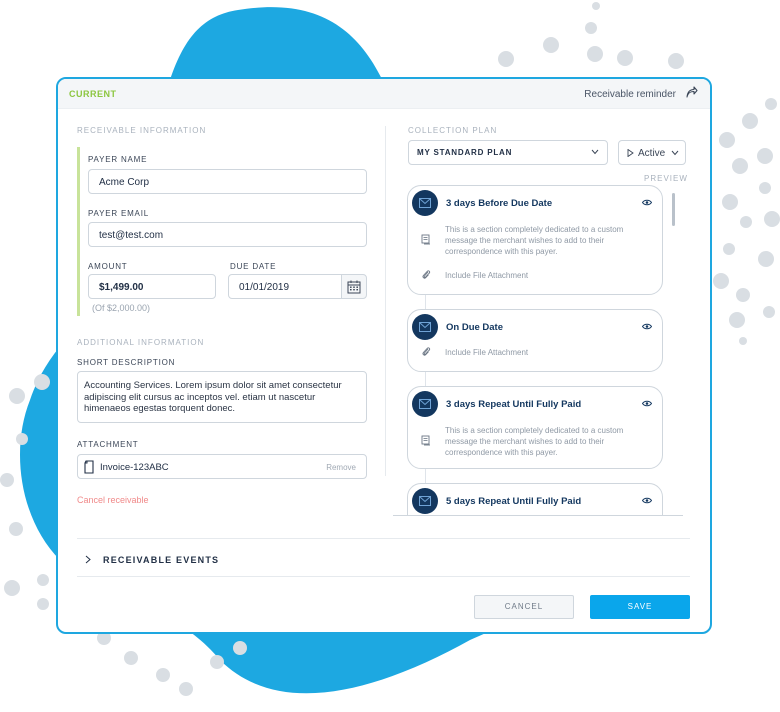 Image resolution: width=780 pixels, height=712 pixels. I want to click on payer-name-label: PAYER NAME, so click(118, 159).